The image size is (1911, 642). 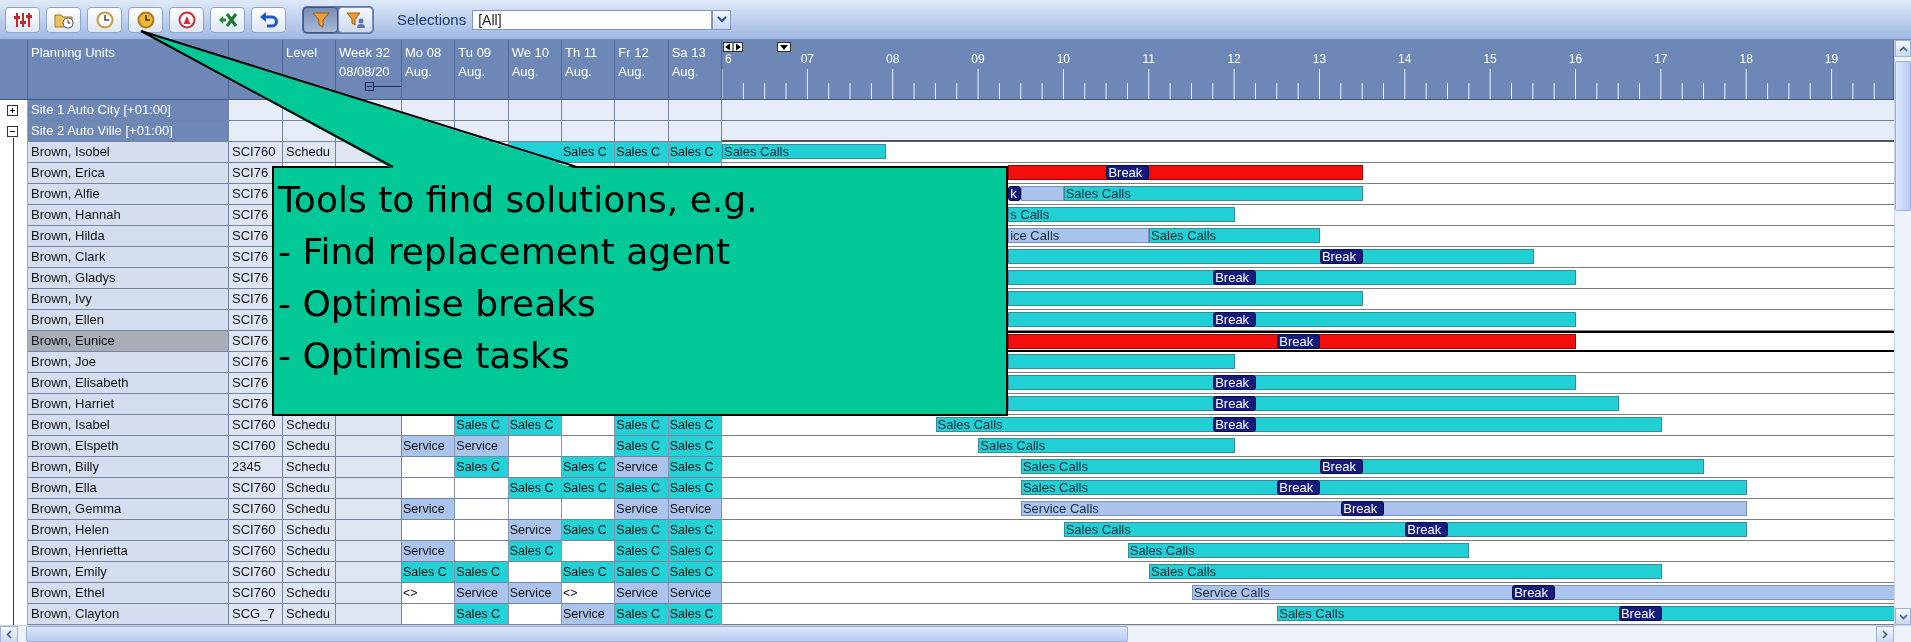 I want to click on ring-icon, so click(x=186, y=19).